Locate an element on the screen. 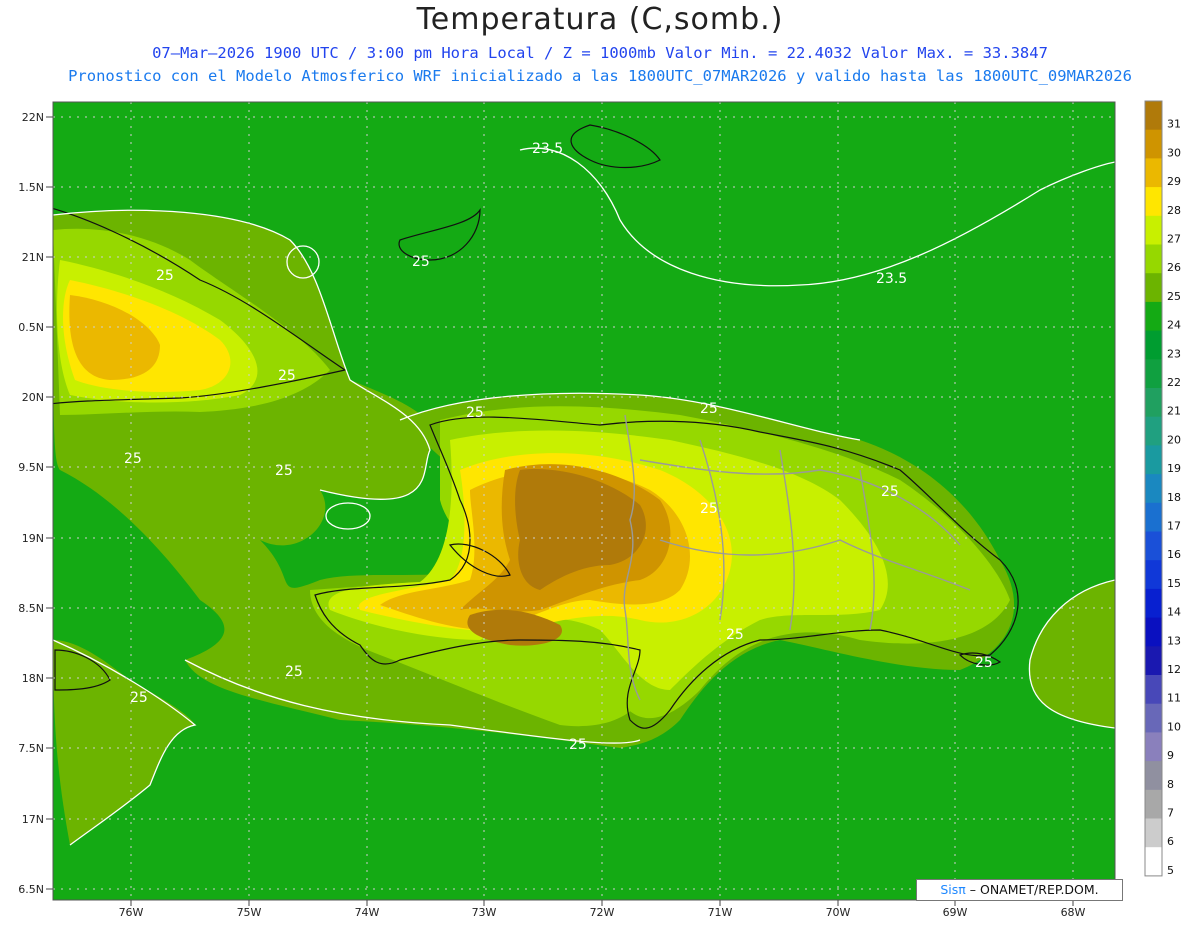  longitude-label: 72W is located at coordinates (602, 912).